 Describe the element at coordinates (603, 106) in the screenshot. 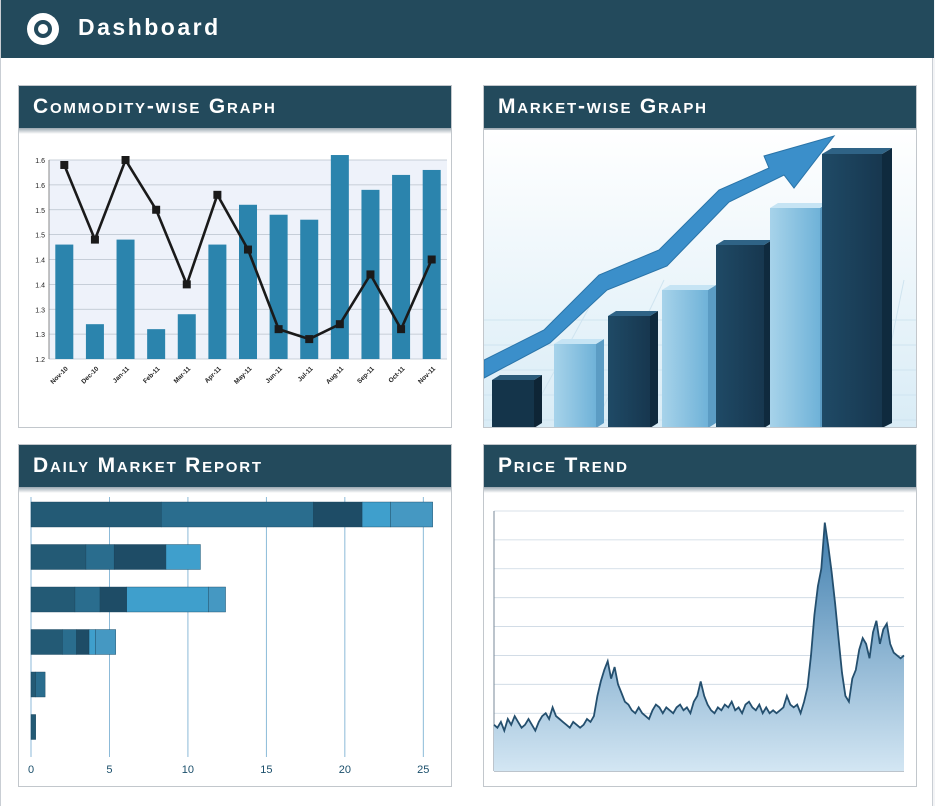

I see `market-panel-title: Market-wise Graph` at that location.